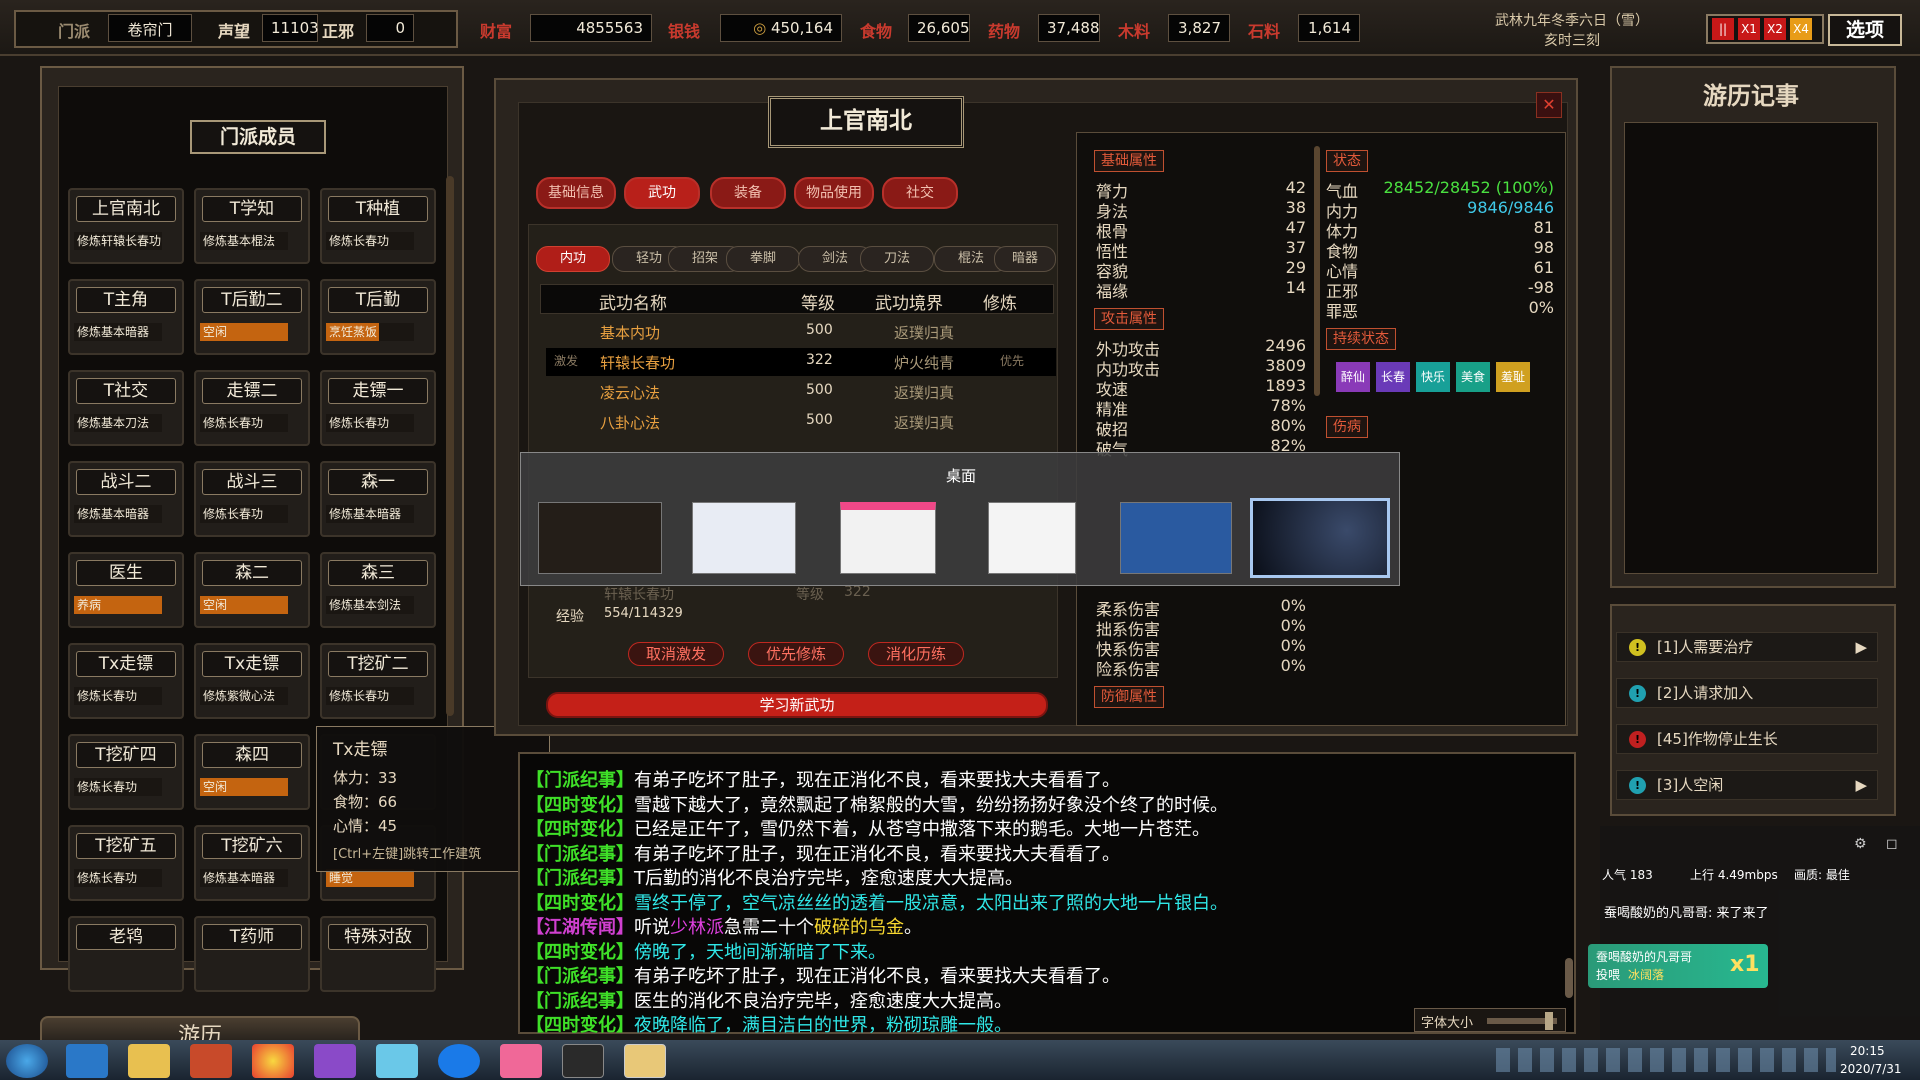 The image size is (1920, 1080). I want to click on member-card: T社交 修炼基本刀法, so click(126, 408).